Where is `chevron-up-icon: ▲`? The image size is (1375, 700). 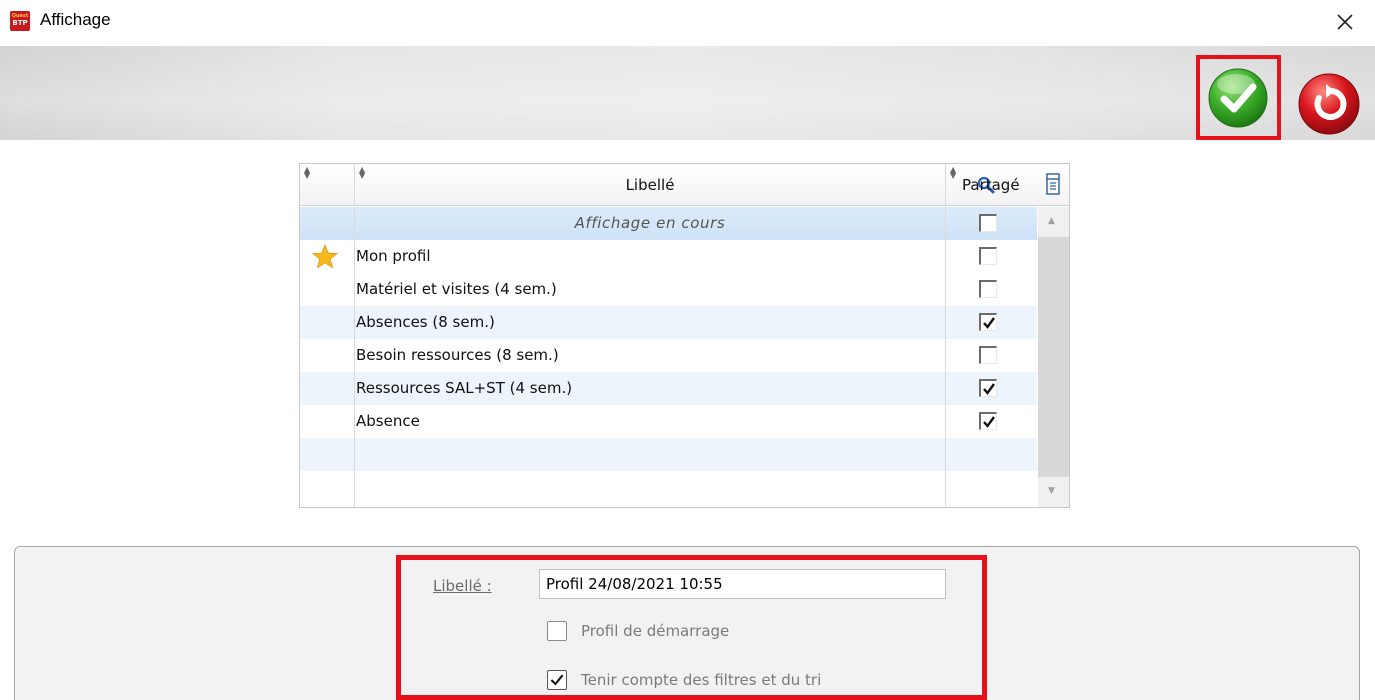
chevron-up-icon: ▲ is located at coordinates (1051, 221).